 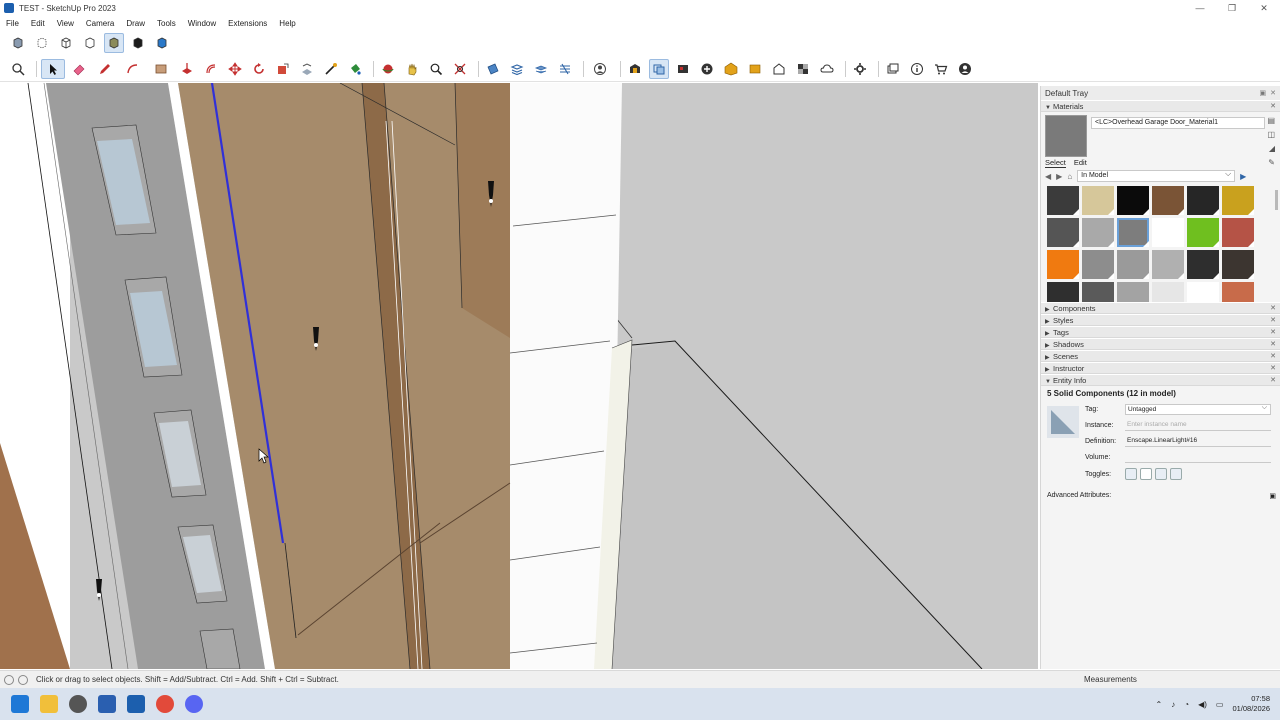 What do you see at coordinates (1160, 332) in the screenshot?
I see `panel-tags-header: ▶ Tags ✕` at bounding box center [1160, 332].